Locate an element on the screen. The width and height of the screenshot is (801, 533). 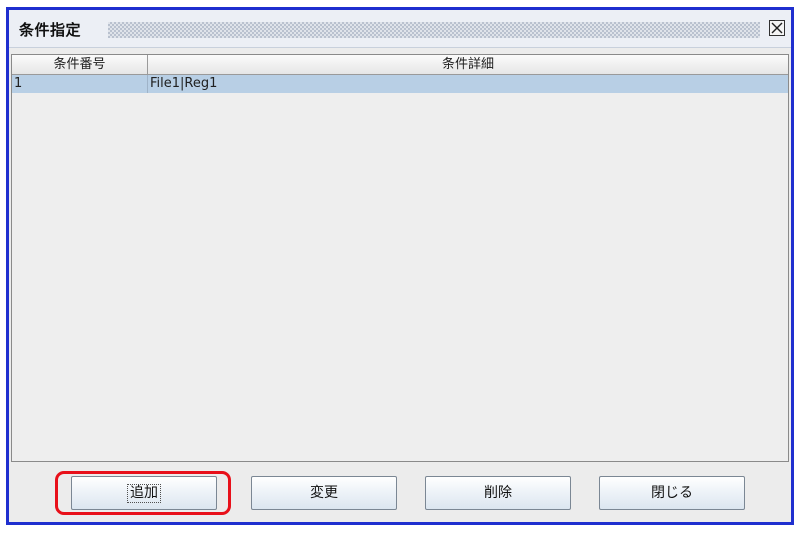
cell-condition-detail: File1|Reg1 is located at coordinates (184, 83).